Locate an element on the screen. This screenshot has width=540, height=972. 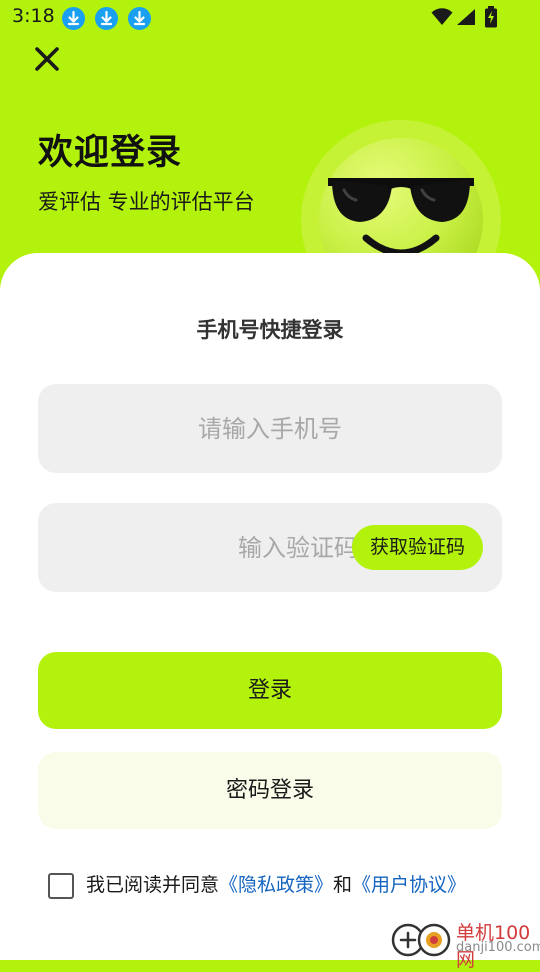
status-time: 3:18 is located at coordinates (33, 16).